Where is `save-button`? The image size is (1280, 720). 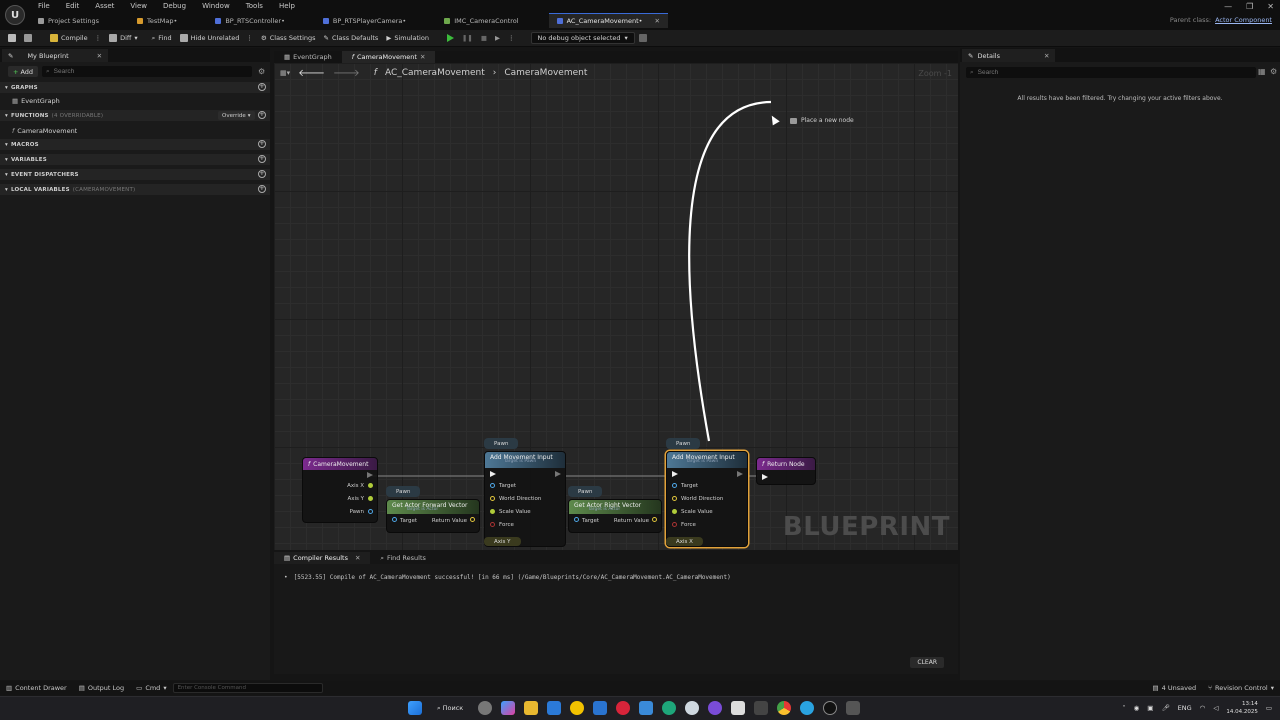 save-button is located at coordinates (12, 38).